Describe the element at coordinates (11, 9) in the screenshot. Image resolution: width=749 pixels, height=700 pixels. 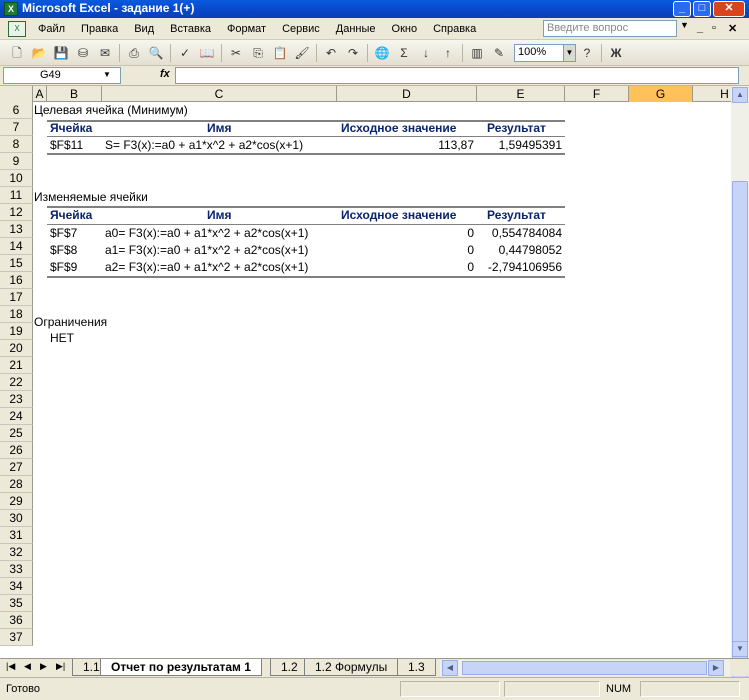
I see `excel-app-icon: X` at that location.